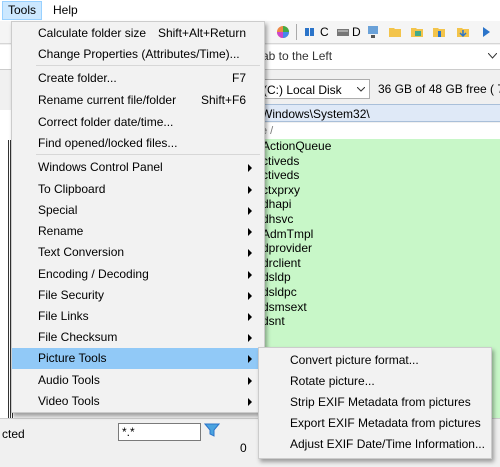 The image size is (500, 467). What do you see at coordinates (380, 402) in the screenshot?
I see `submenu-item-label: Strip EXIF Metadata from pictures` at bounding box center [380, 402].